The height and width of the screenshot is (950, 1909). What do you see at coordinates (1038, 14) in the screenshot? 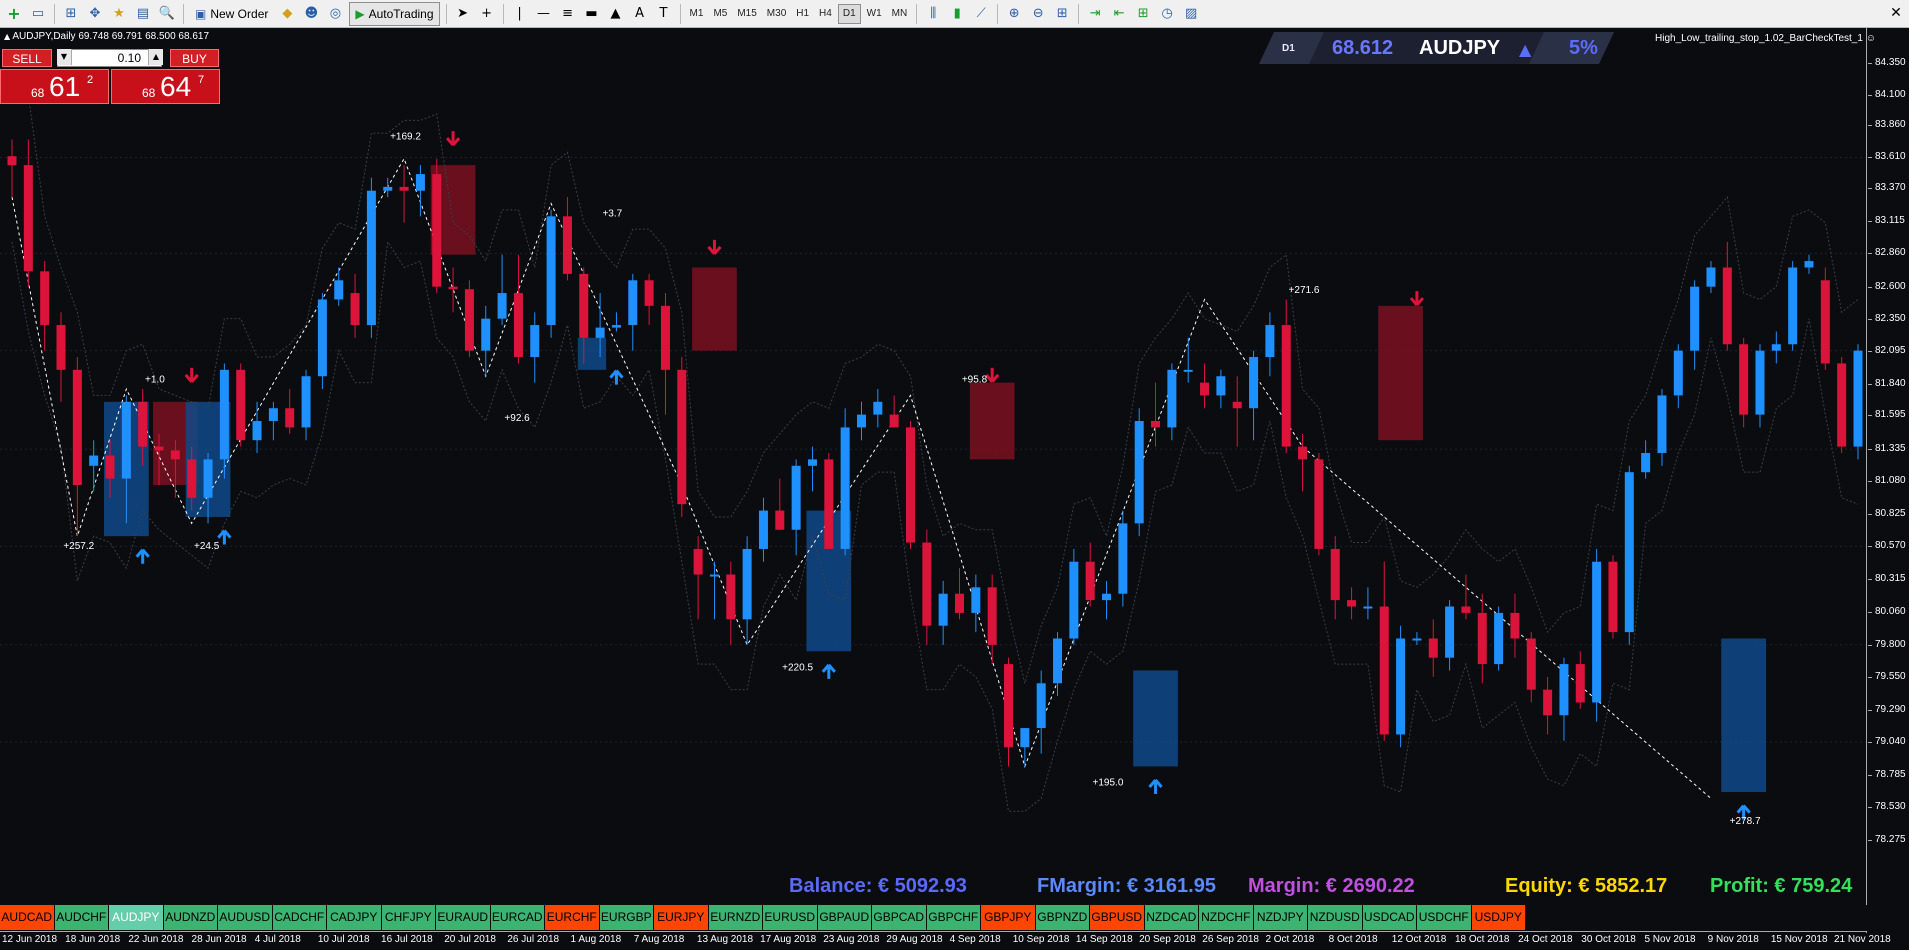
I see `zoom-out-icon: ⊖` at bounding box center [1038, 14].